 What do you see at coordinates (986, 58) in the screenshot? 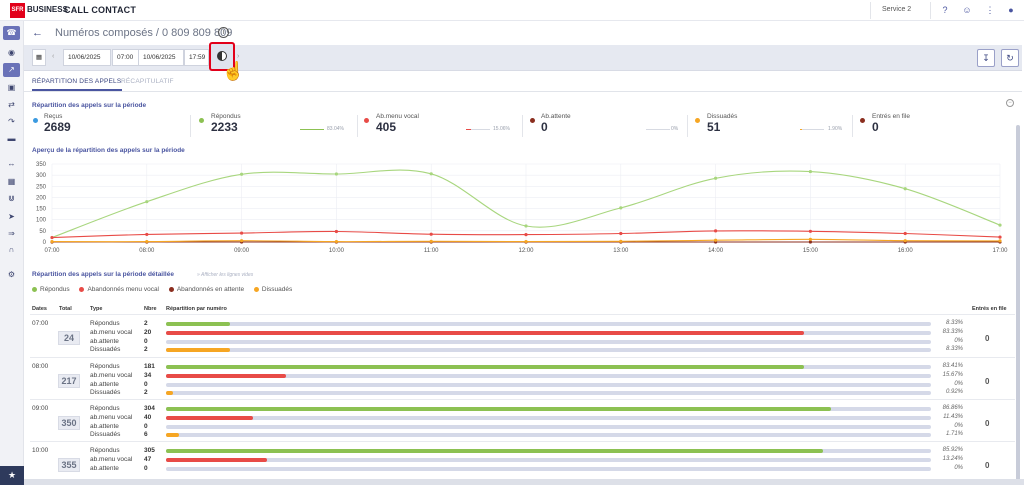
I see `download-icon: ↧` at bounding box center [986, 58].